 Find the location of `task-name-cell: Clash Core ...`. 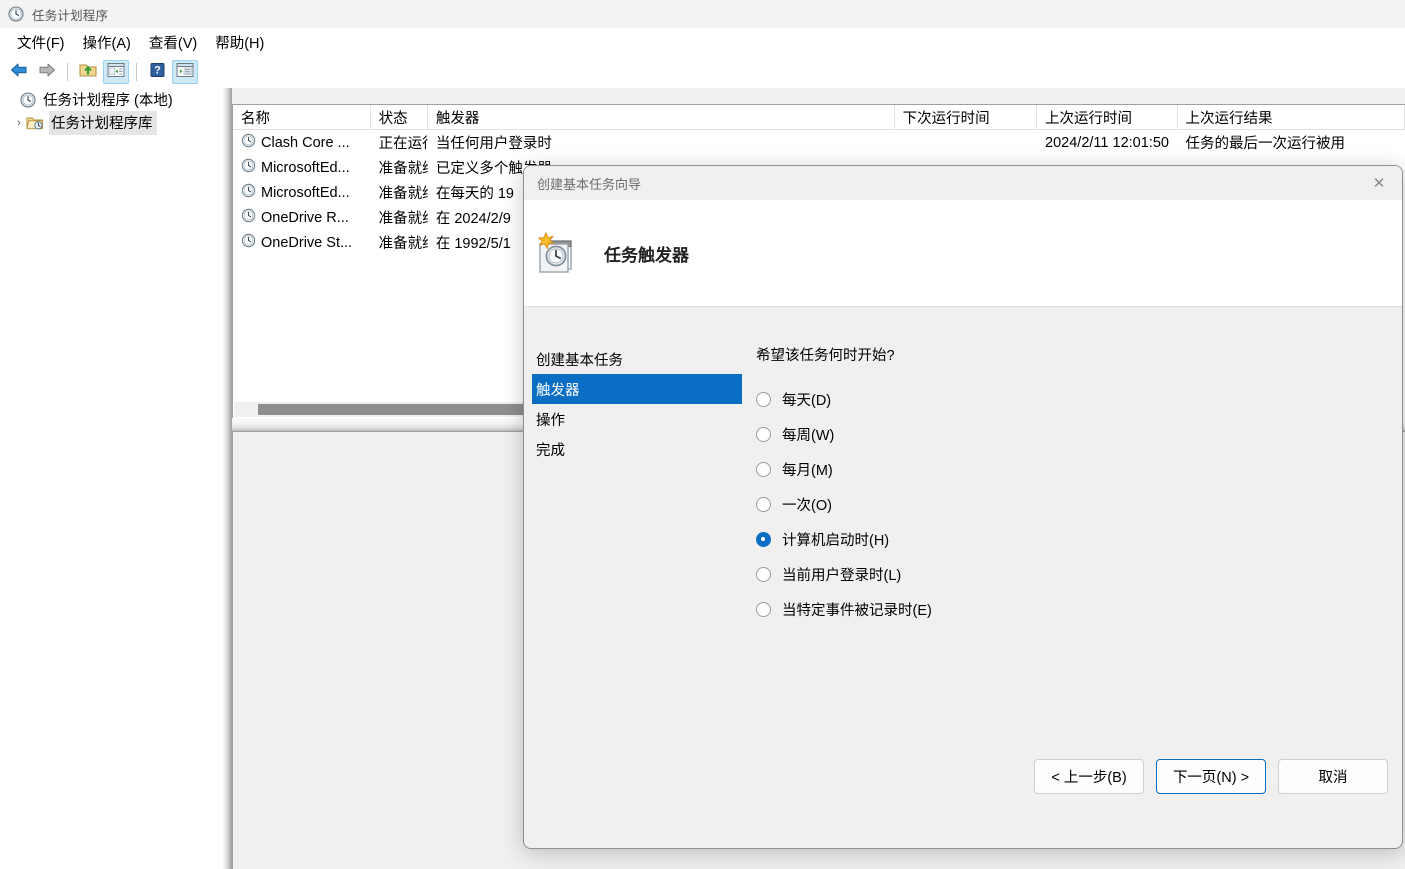

task-name-cell: Clash Core ... is located at coordinates (302, 142).